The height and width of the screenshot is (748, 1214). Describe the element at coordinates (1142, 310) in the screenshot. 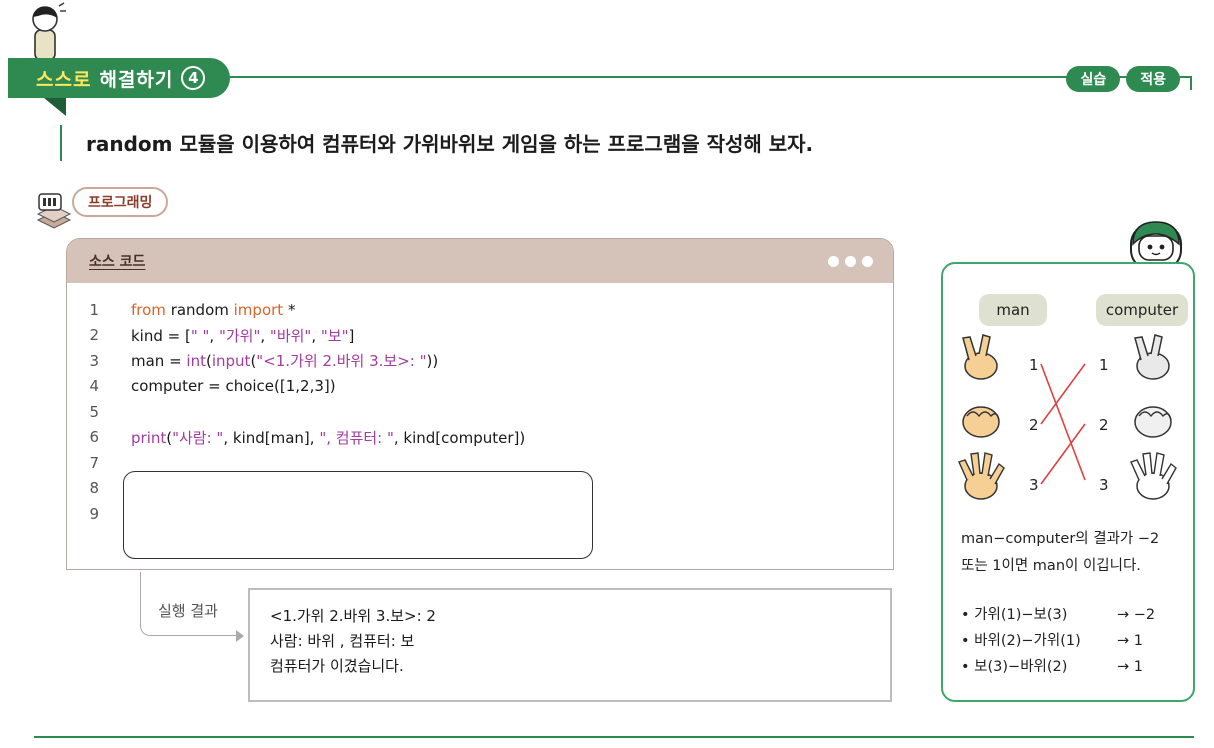

I see `computer-label: computer` at that location.